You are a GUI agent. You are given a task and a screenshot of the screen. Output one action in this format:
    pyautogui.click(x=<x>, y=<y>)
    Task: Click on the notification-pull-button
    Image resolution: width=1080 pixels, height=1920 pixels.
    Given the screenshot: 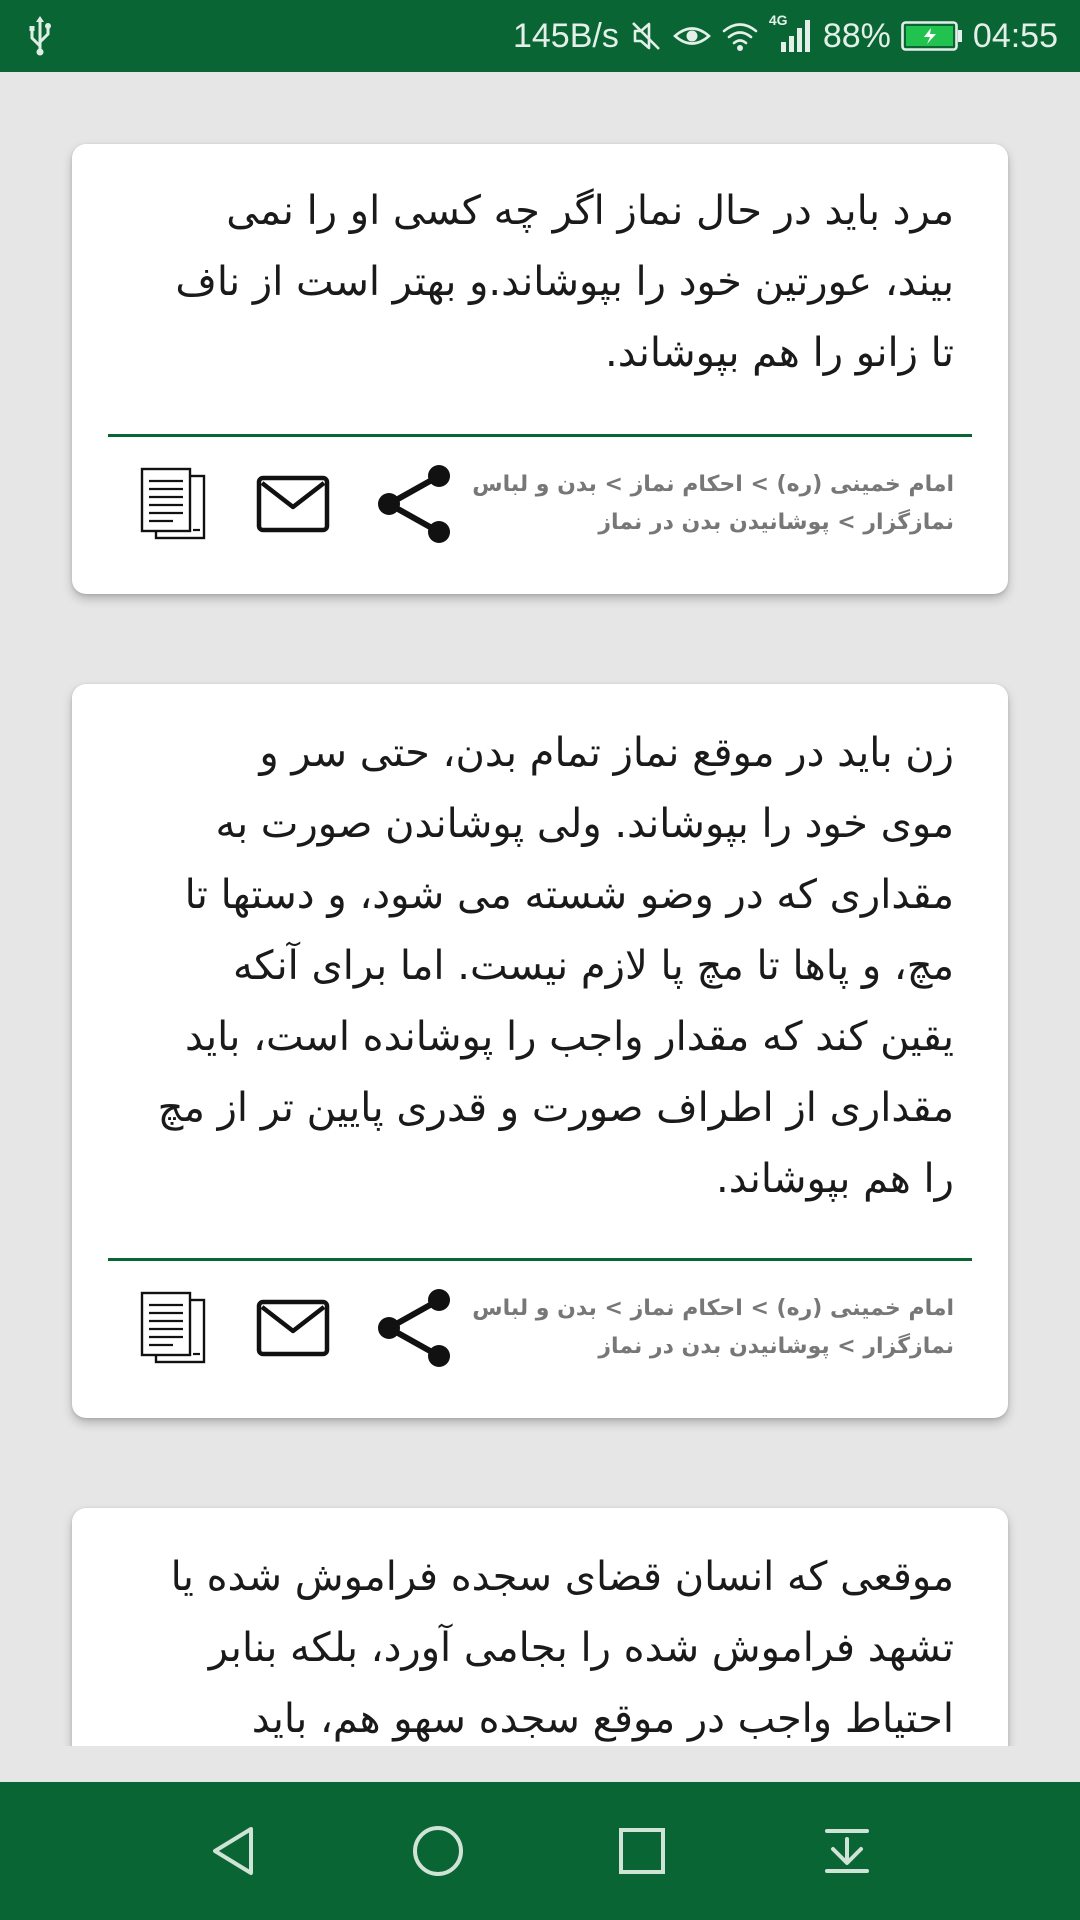 What is the action you would take?
    pyautogui.click(x=847, y=1851)
    